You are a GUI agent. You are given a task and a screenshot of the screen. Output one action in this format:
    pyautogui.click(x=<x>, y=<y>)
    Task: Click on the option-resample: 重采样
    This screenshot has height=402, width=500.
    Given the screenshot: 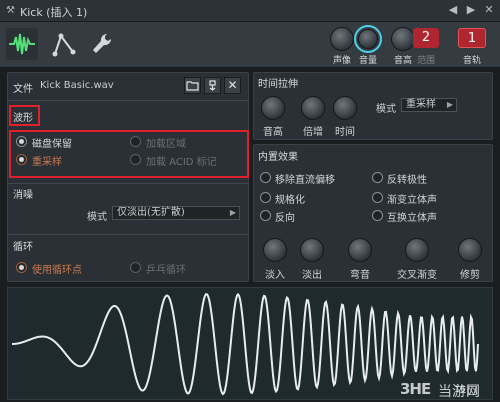 What is the action you would take?
    pyautogui.click(x=47, y=160)
    